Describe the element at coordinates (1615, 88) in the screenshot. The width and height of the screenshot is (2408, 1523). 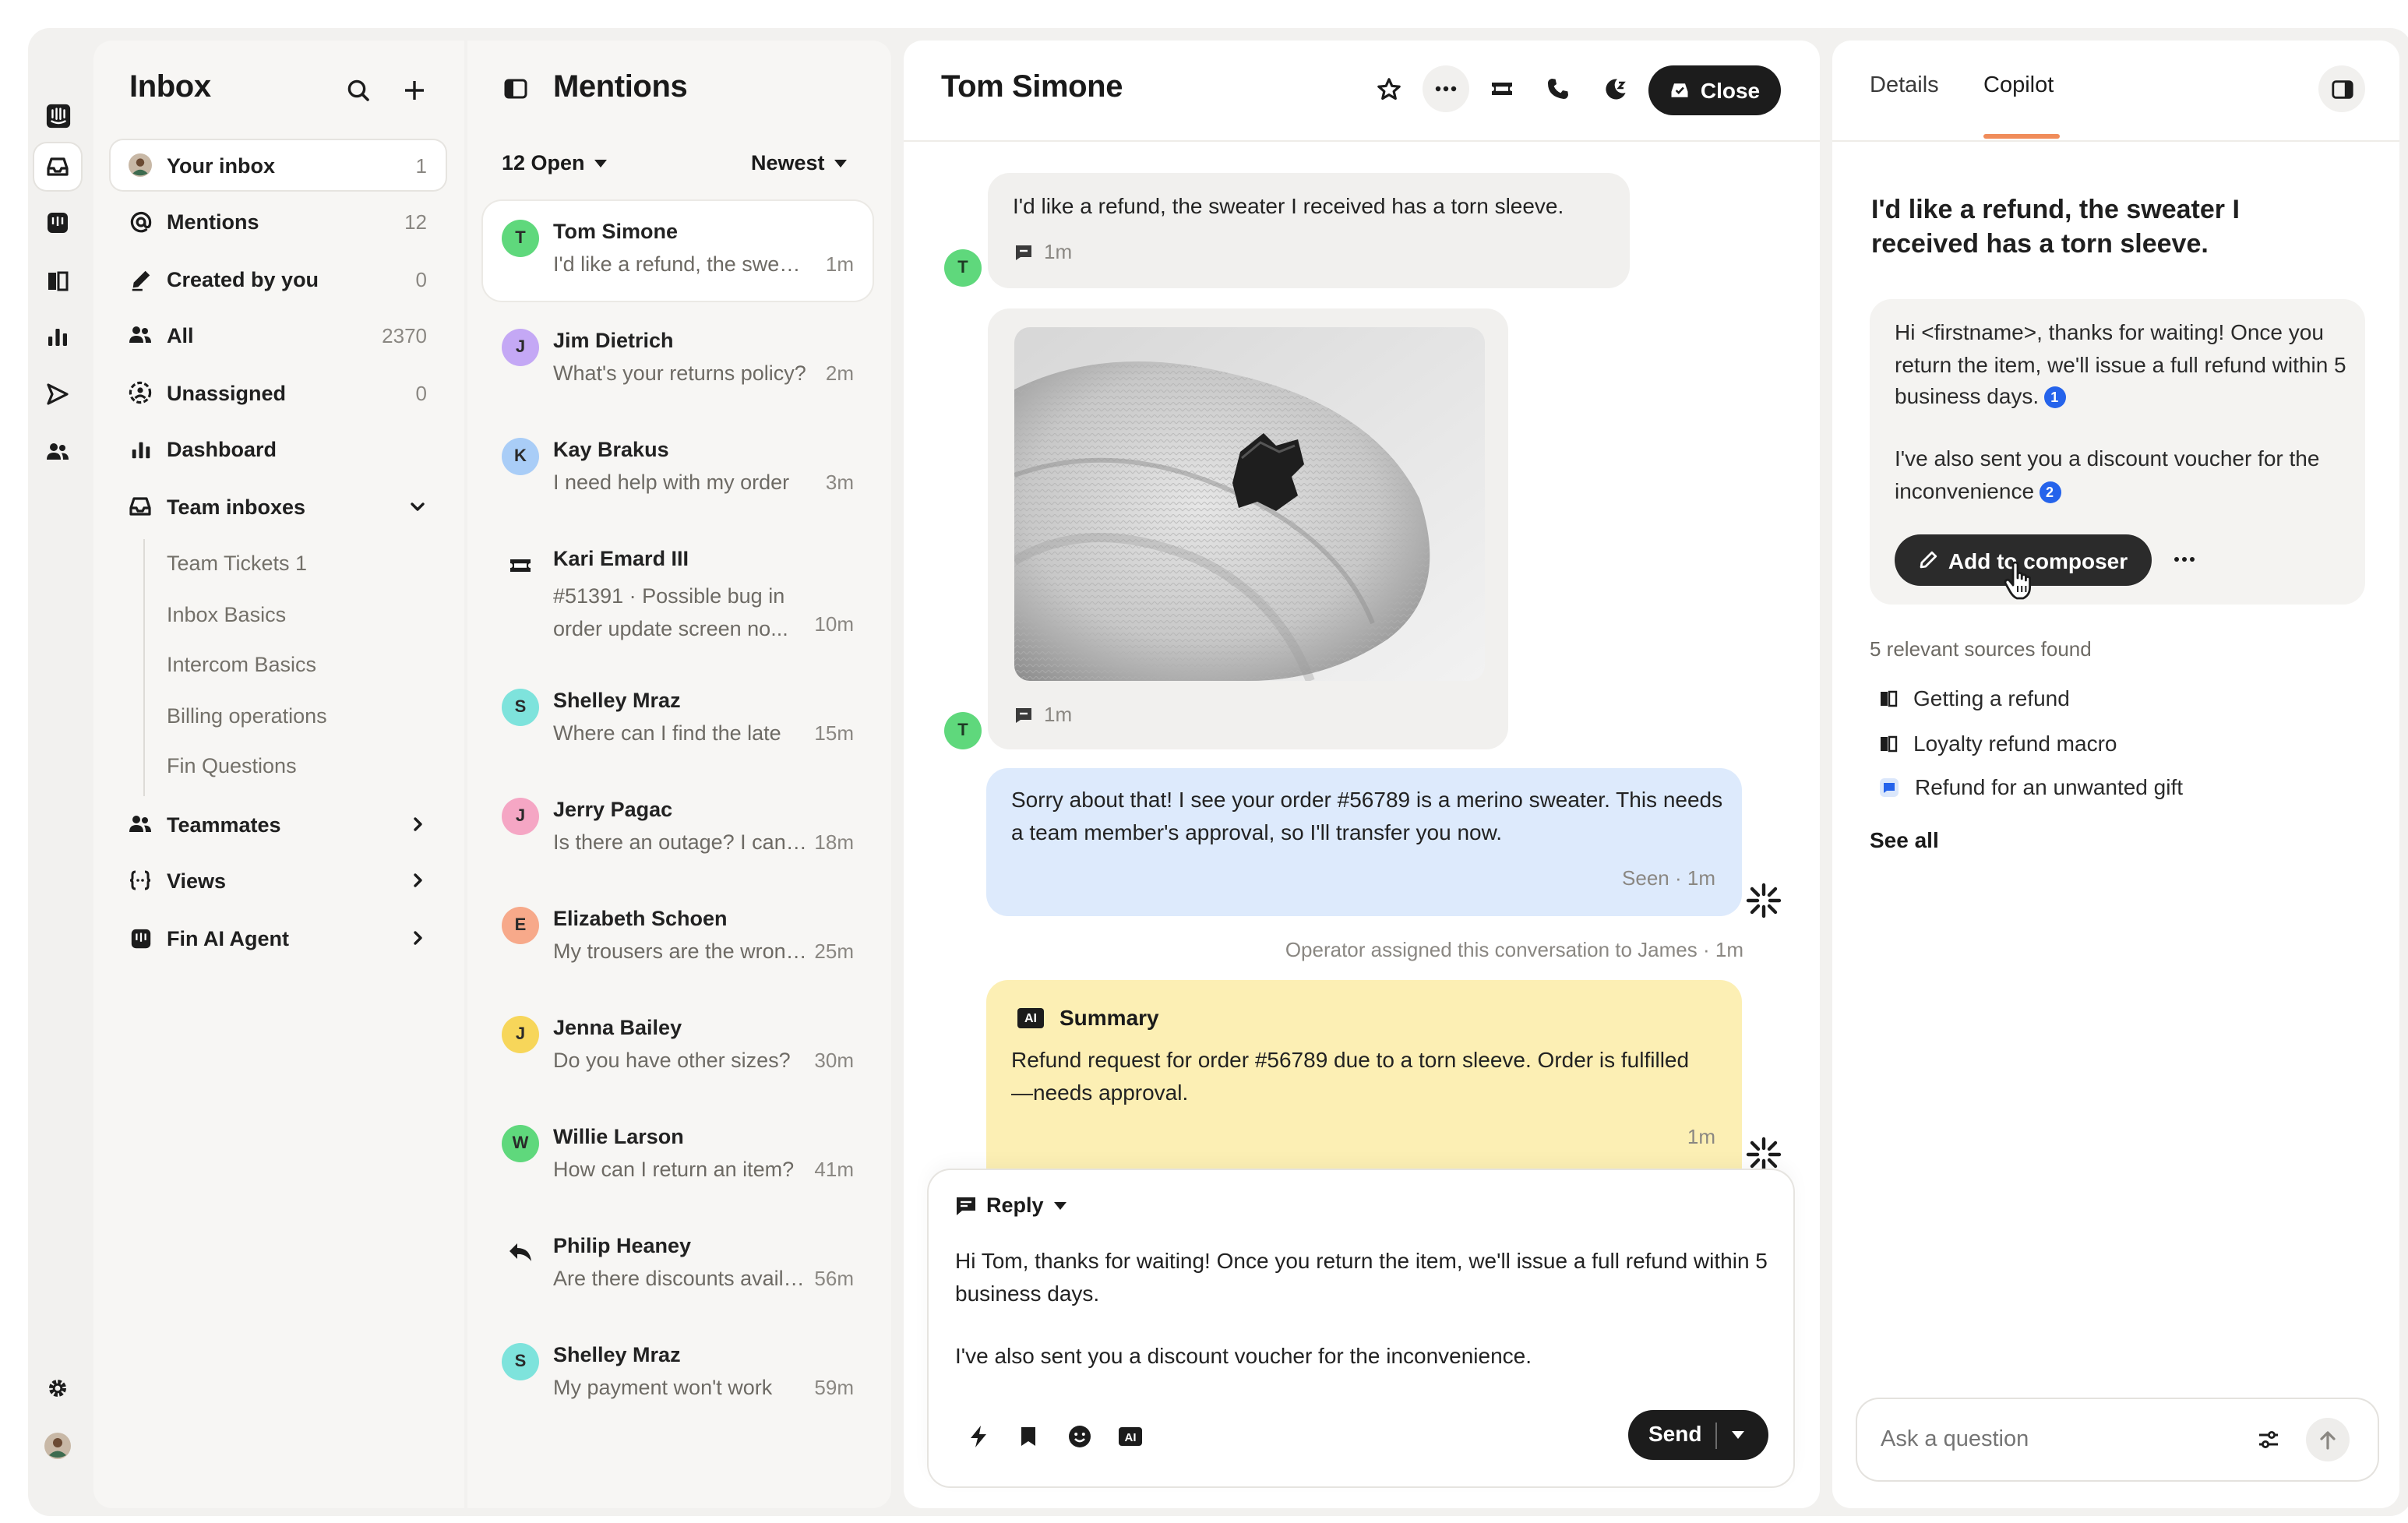
I see `snooze-moon-icon` at that location.